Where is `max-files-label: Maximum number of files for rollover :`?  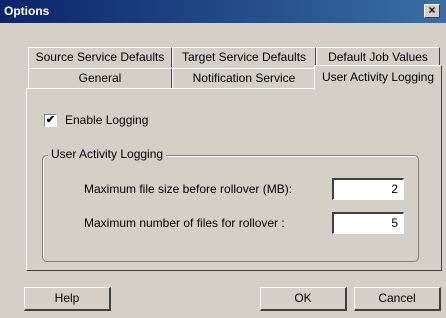
max-files-label: Maximum number of files for rollover : is located at coordinates (184, 223).